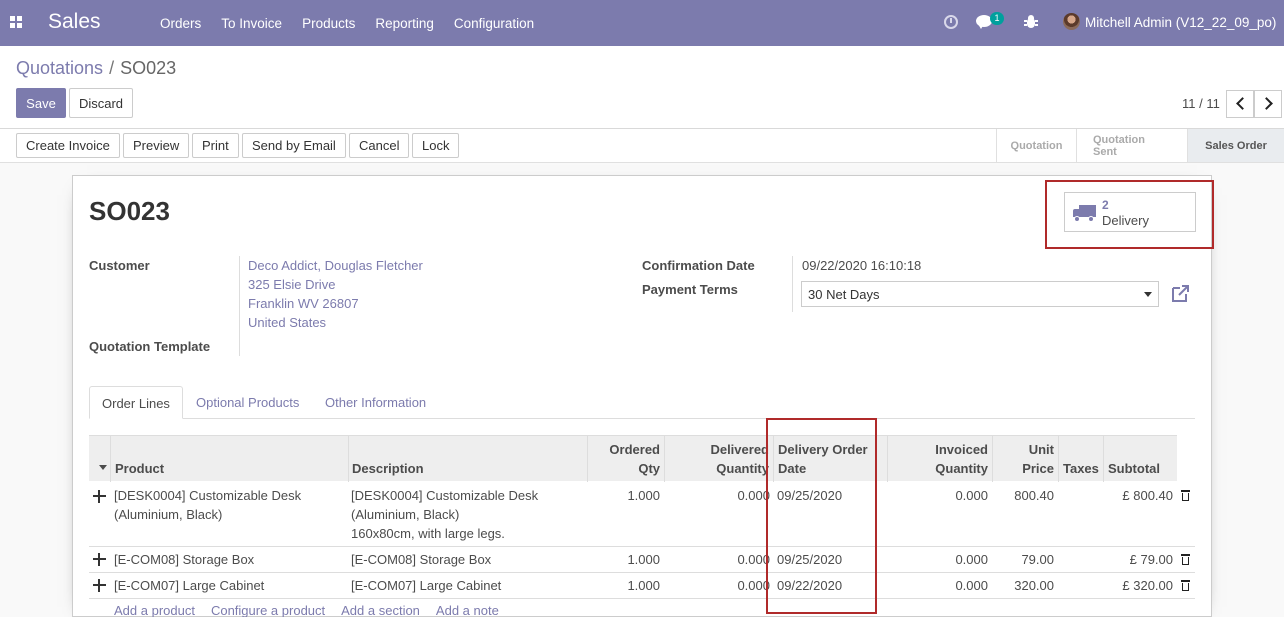  I want to click on column-delivered-qty: Delivered Quantity, so click(718, 459).